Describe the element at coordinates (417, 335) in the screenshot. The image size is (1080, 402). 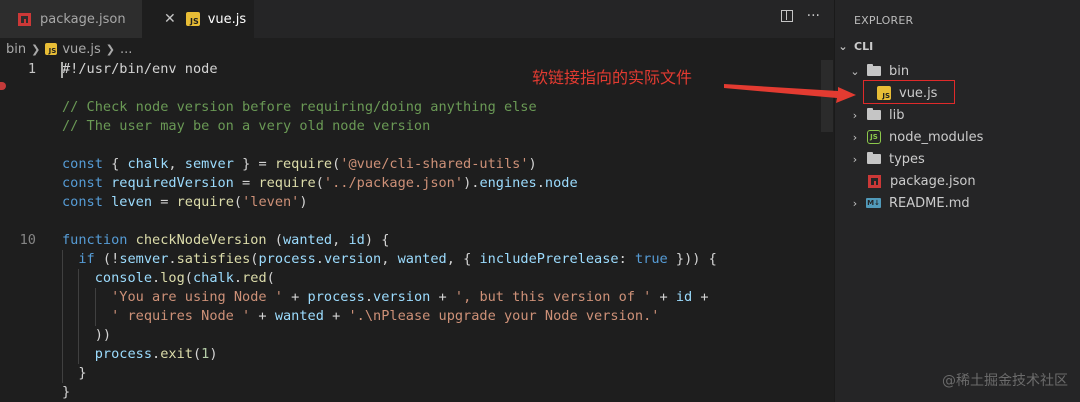
I see `code-line: ))` at that location.